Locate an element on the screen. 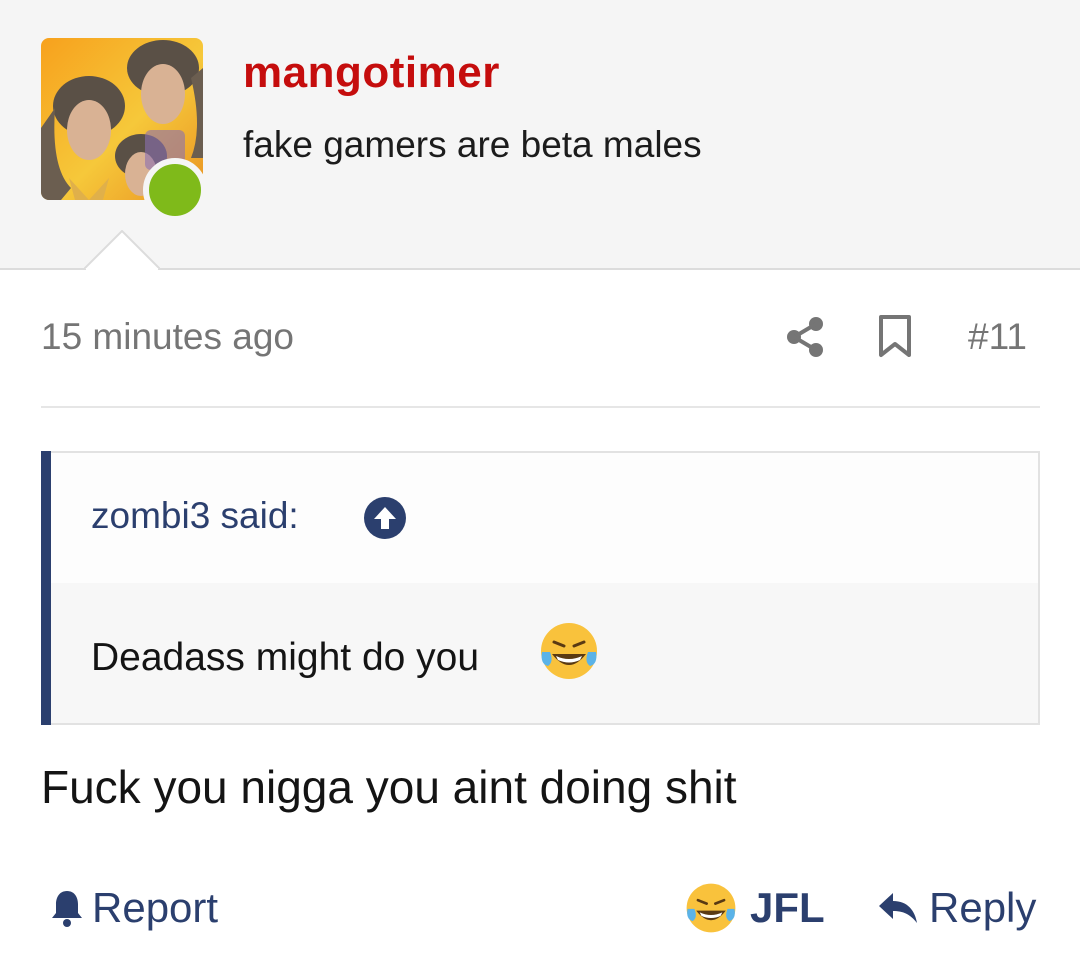 The width and height of the screenshot is (1080, 973). reply-button: Reply is located at coordinates (956, 908).